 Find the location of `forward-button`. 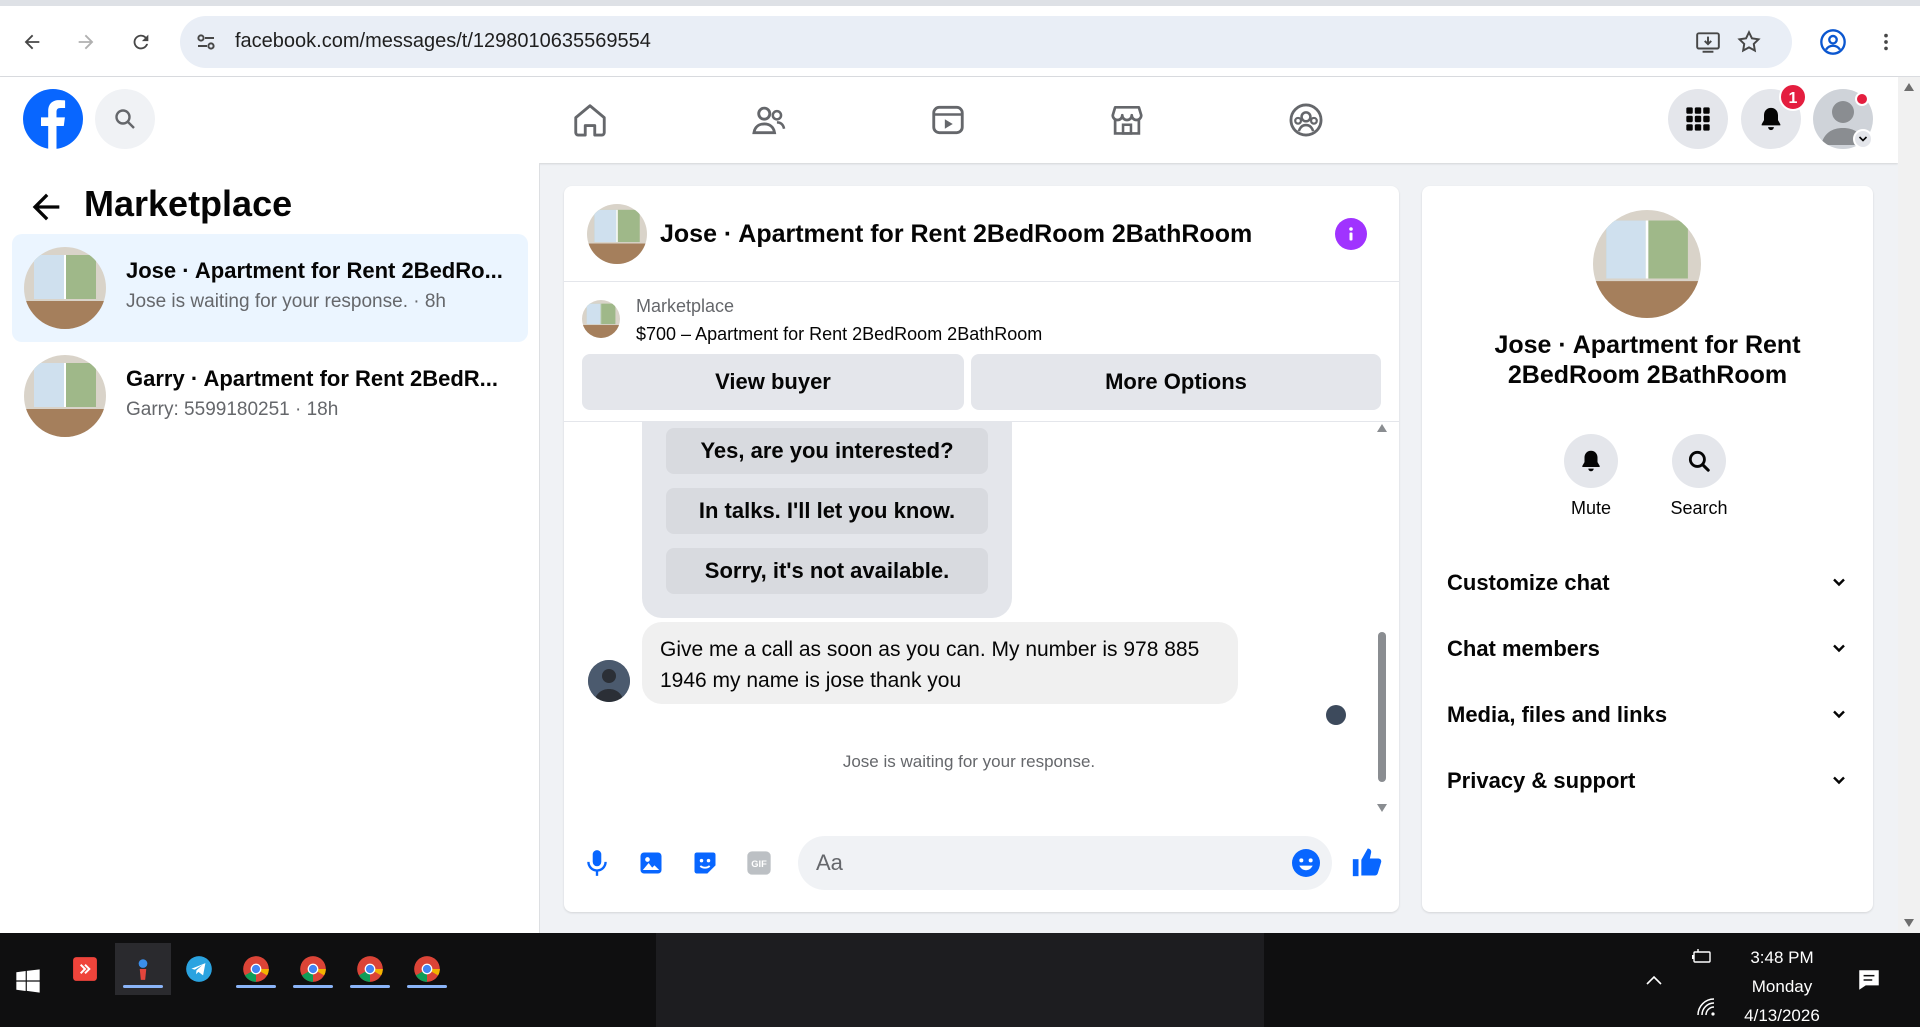

forward-button is located at coordinates (86, 42).